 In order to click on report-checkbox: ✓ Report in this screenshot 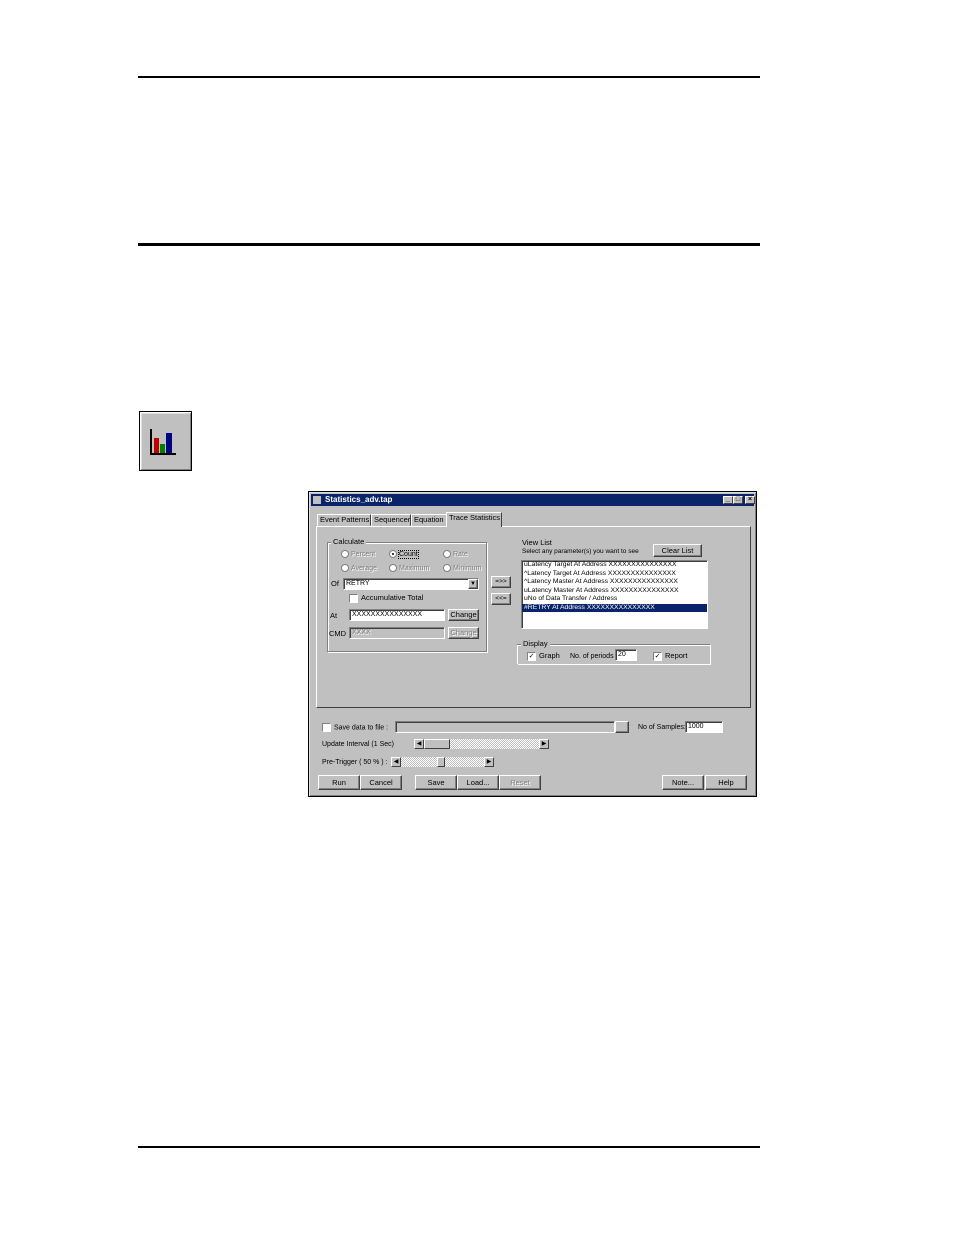, I will do `click(670, 656)`.